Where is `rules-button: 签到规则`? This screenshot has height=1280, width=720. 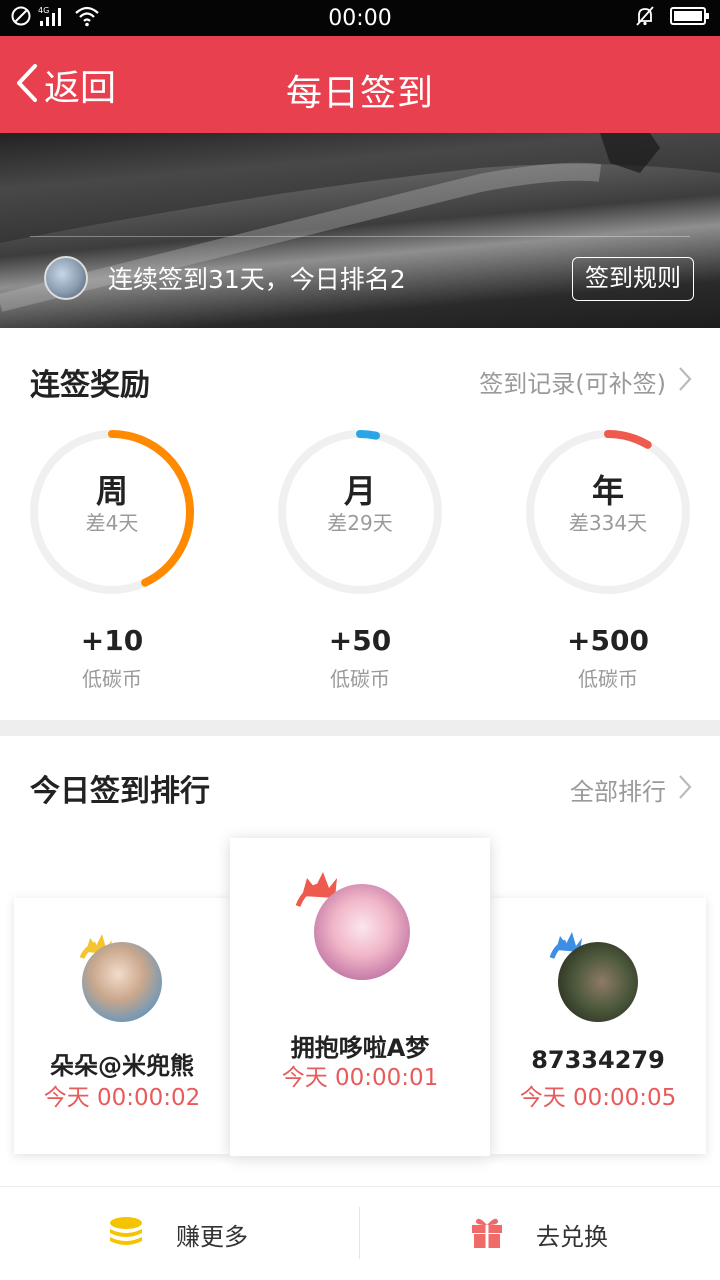
rules-button: 签到规则 is located at coordinates (633, 279).